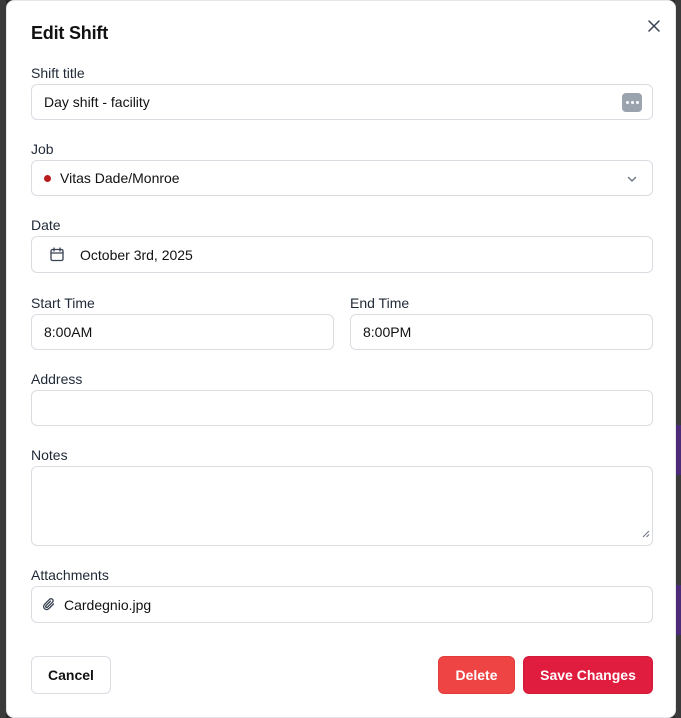 This screenshot has width=681, height=718. What do you see at coordinates (47, 178) in the screenshot?
I see `job-color-dot` at bounding box center [47, 178].